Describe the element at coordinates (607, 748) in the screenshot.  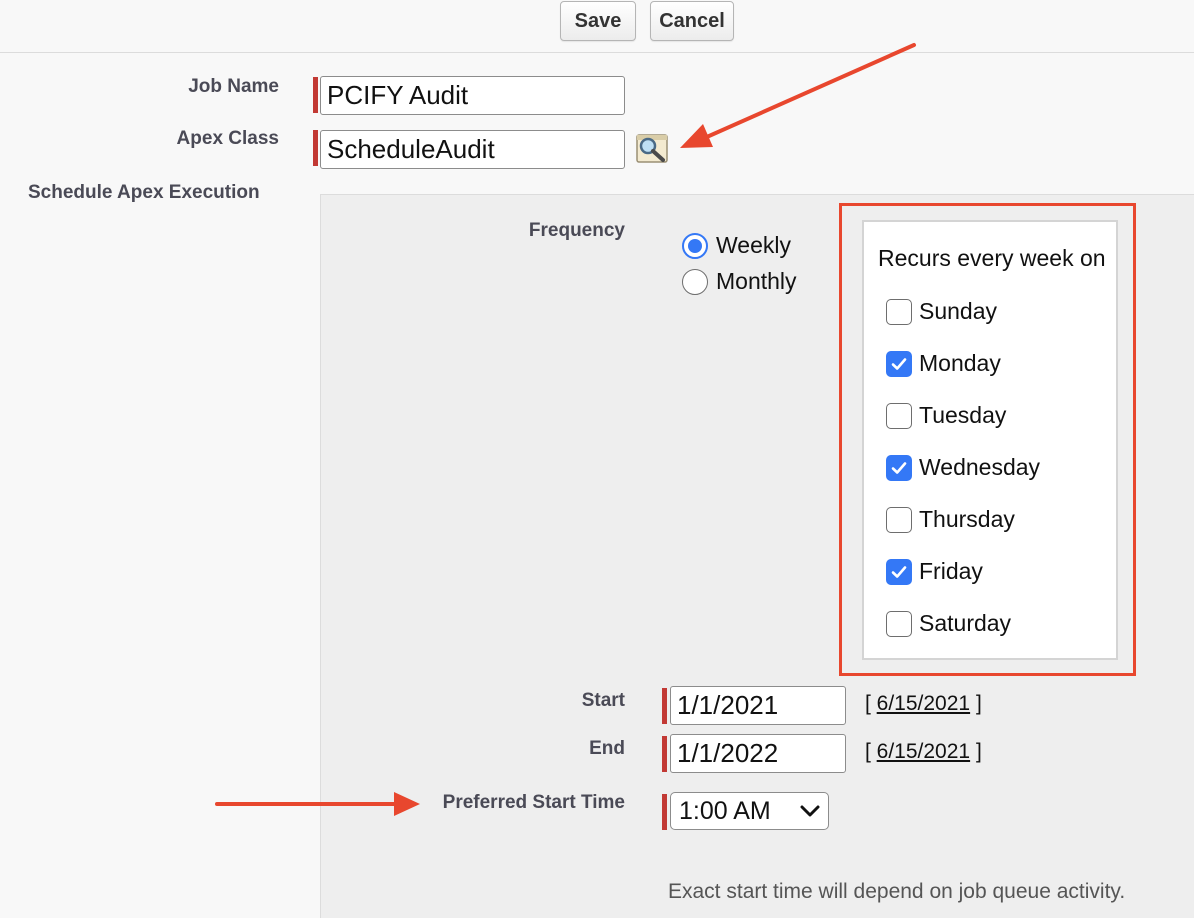
I see `end-date-label: End` at that location.